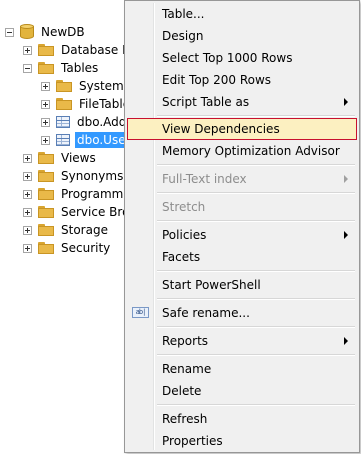  I want to click on database-icon, so click(27, 32).